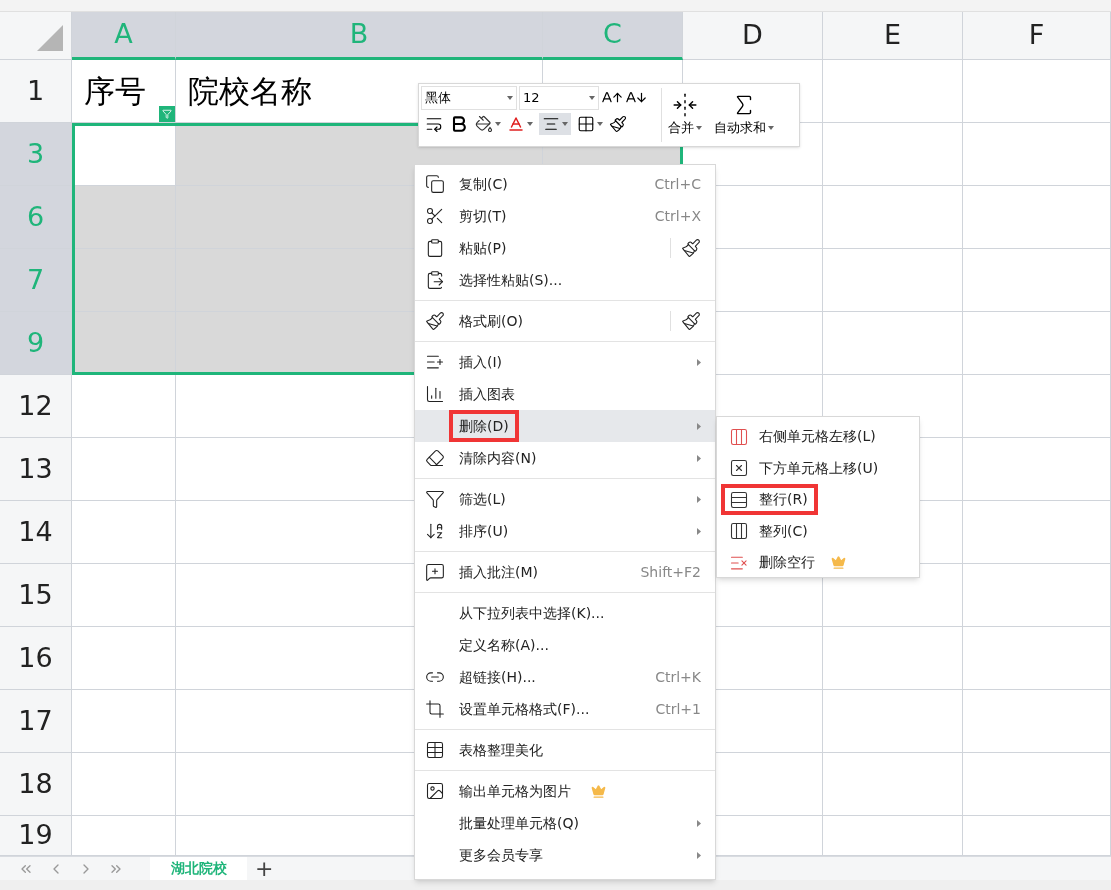  I want to click on shortcut-text: Ctrl+K, so click(678, 677).